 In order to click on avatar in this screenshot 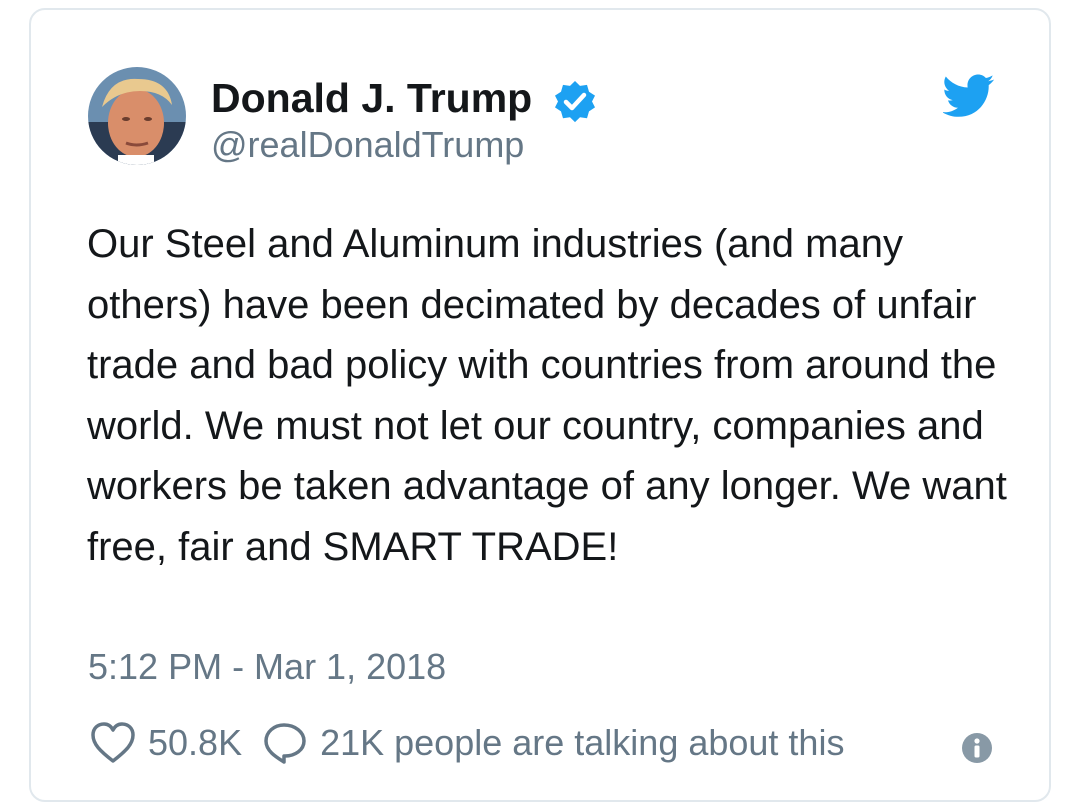, I will do `click(137, 116)`.